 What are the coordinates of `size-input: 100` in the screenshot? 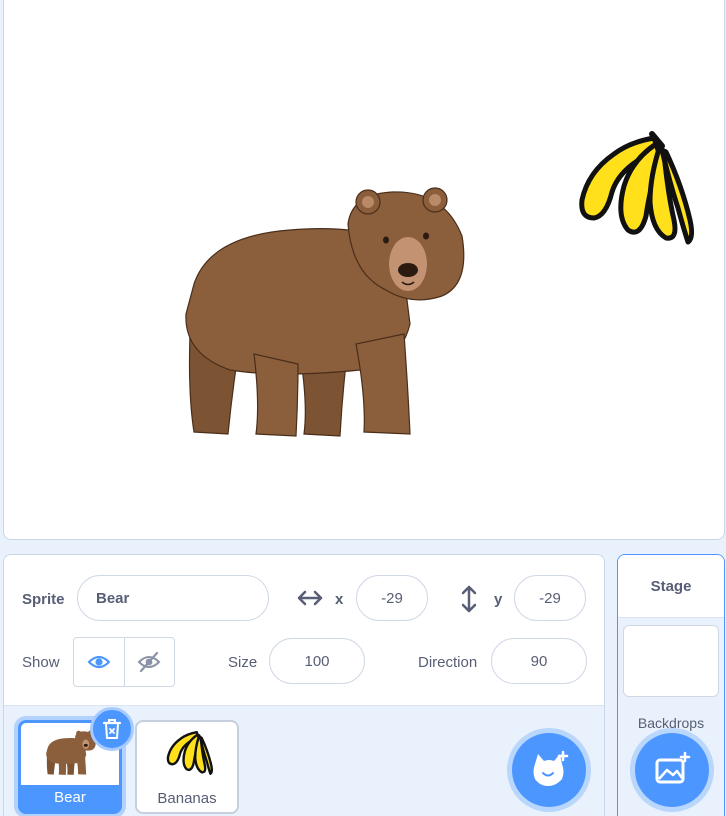 It's located at (317, 661).